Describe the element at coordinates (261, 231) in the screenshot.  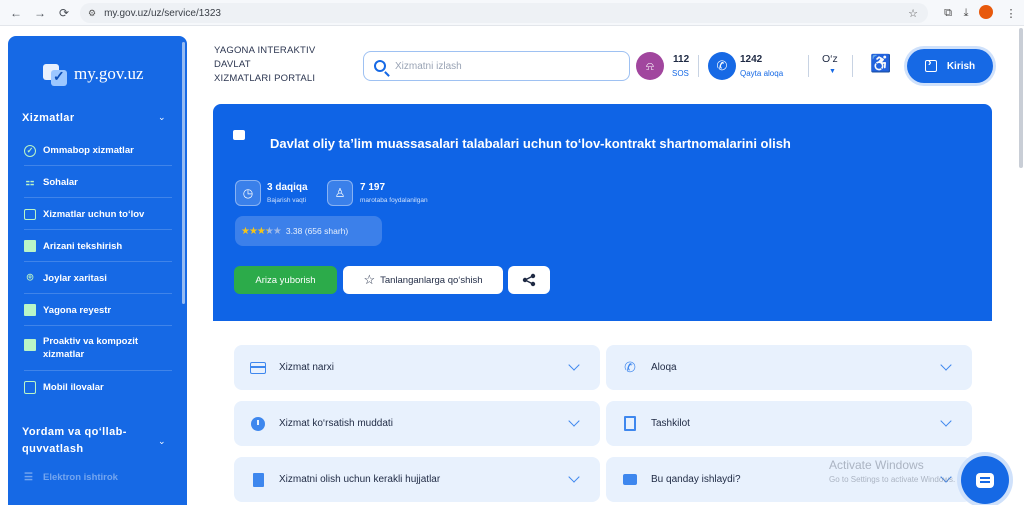
I see `rating-stars-icon: ★★★★★` at that location.